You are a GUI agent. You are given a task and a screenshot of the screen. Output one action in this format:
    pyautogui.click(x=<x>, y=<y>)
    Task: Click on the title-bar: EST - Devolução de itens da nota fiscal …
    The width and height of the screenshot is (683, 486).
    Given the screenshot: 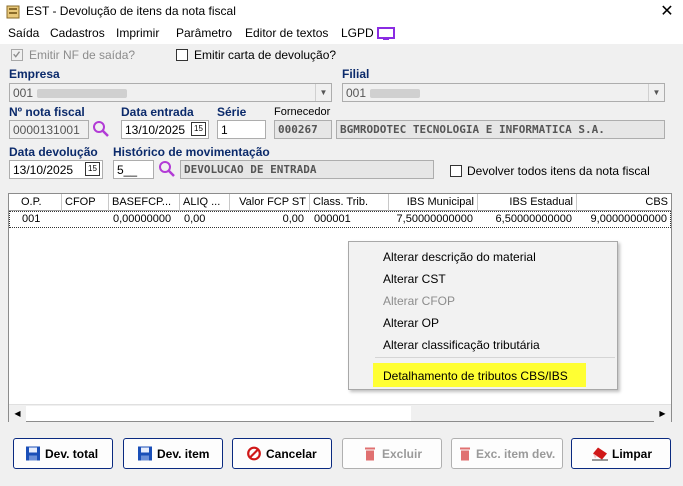 What is the action you would take?
    pyautogui.click(x=341, y=12)
    